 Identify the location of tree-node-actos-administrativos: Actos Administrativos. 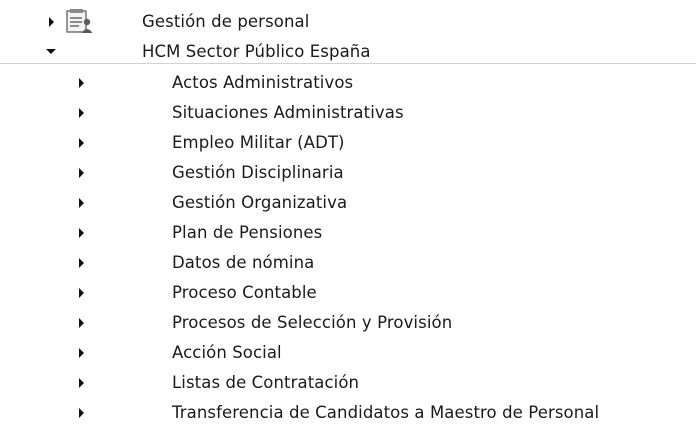
(348, 83).